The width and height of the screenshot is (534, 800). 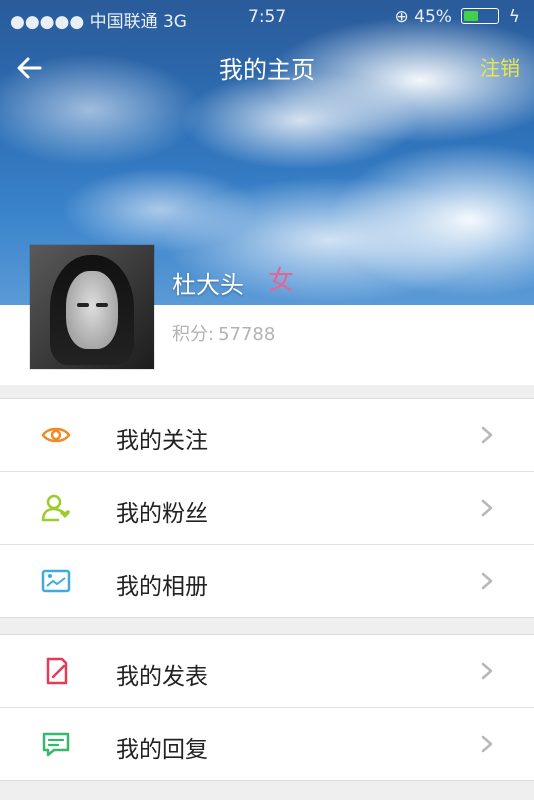 What do you see at coordinates (162, 750) in the screenshot?
I see `menu-label: 我的回复` at bounding box center [162, 750].